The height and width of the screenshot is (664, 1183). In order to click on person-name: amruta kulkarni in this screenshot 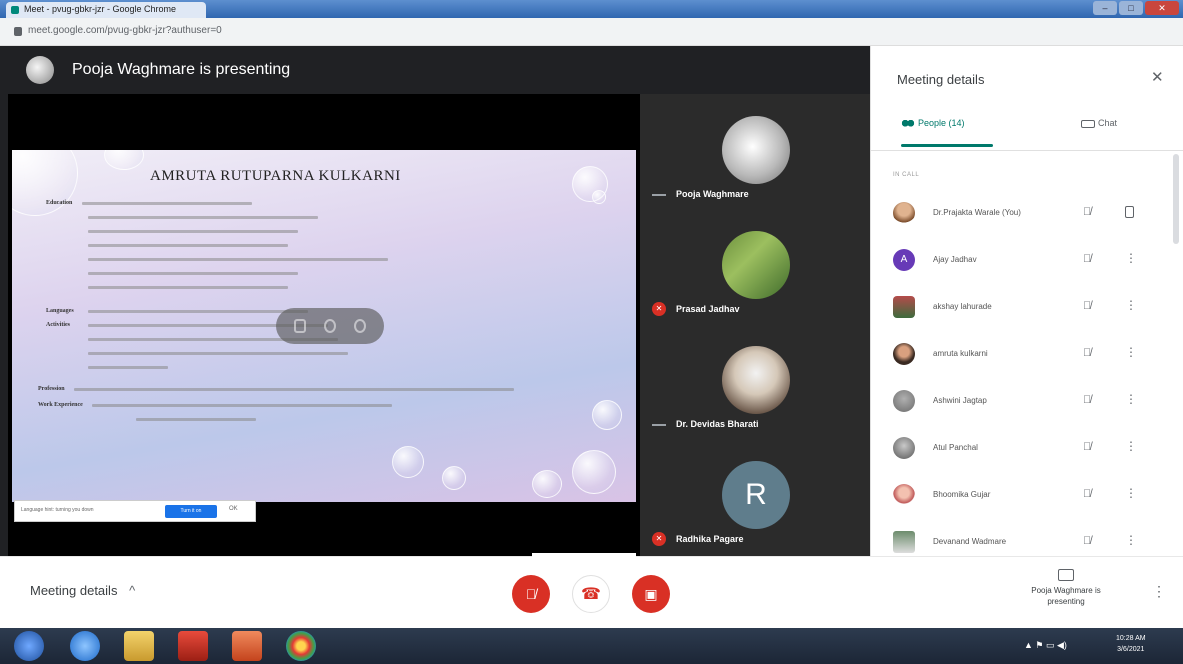, I will do `click(960, 353)`.